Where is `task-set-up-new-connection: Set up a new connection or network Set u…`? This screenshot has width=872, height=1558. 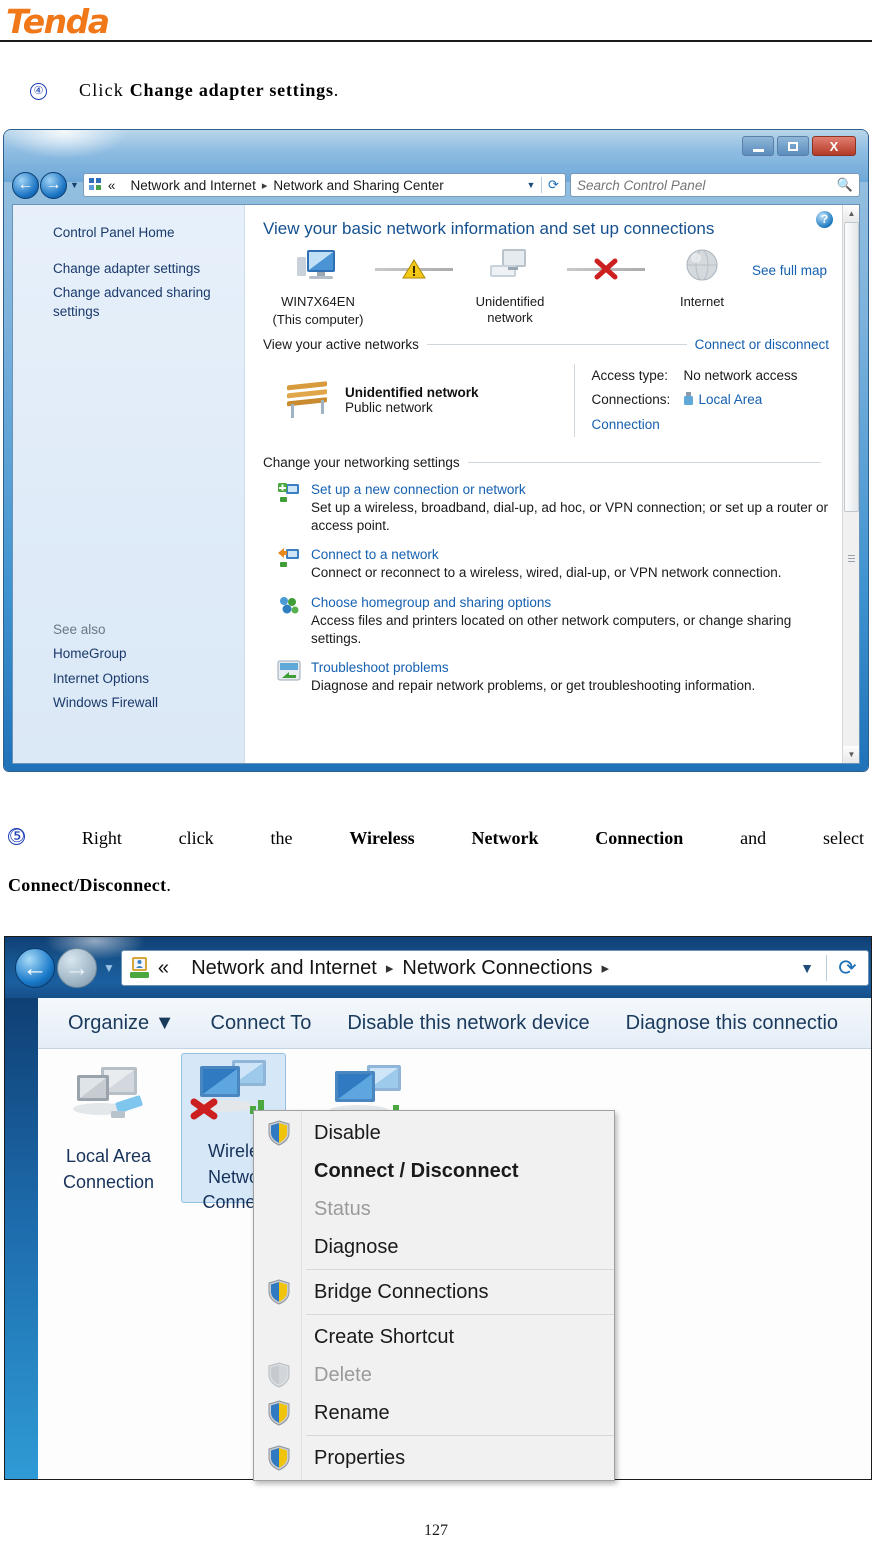
task-set-up-new-connection: Set up a new connection or network Set u… is located at coordinates (546, 508).